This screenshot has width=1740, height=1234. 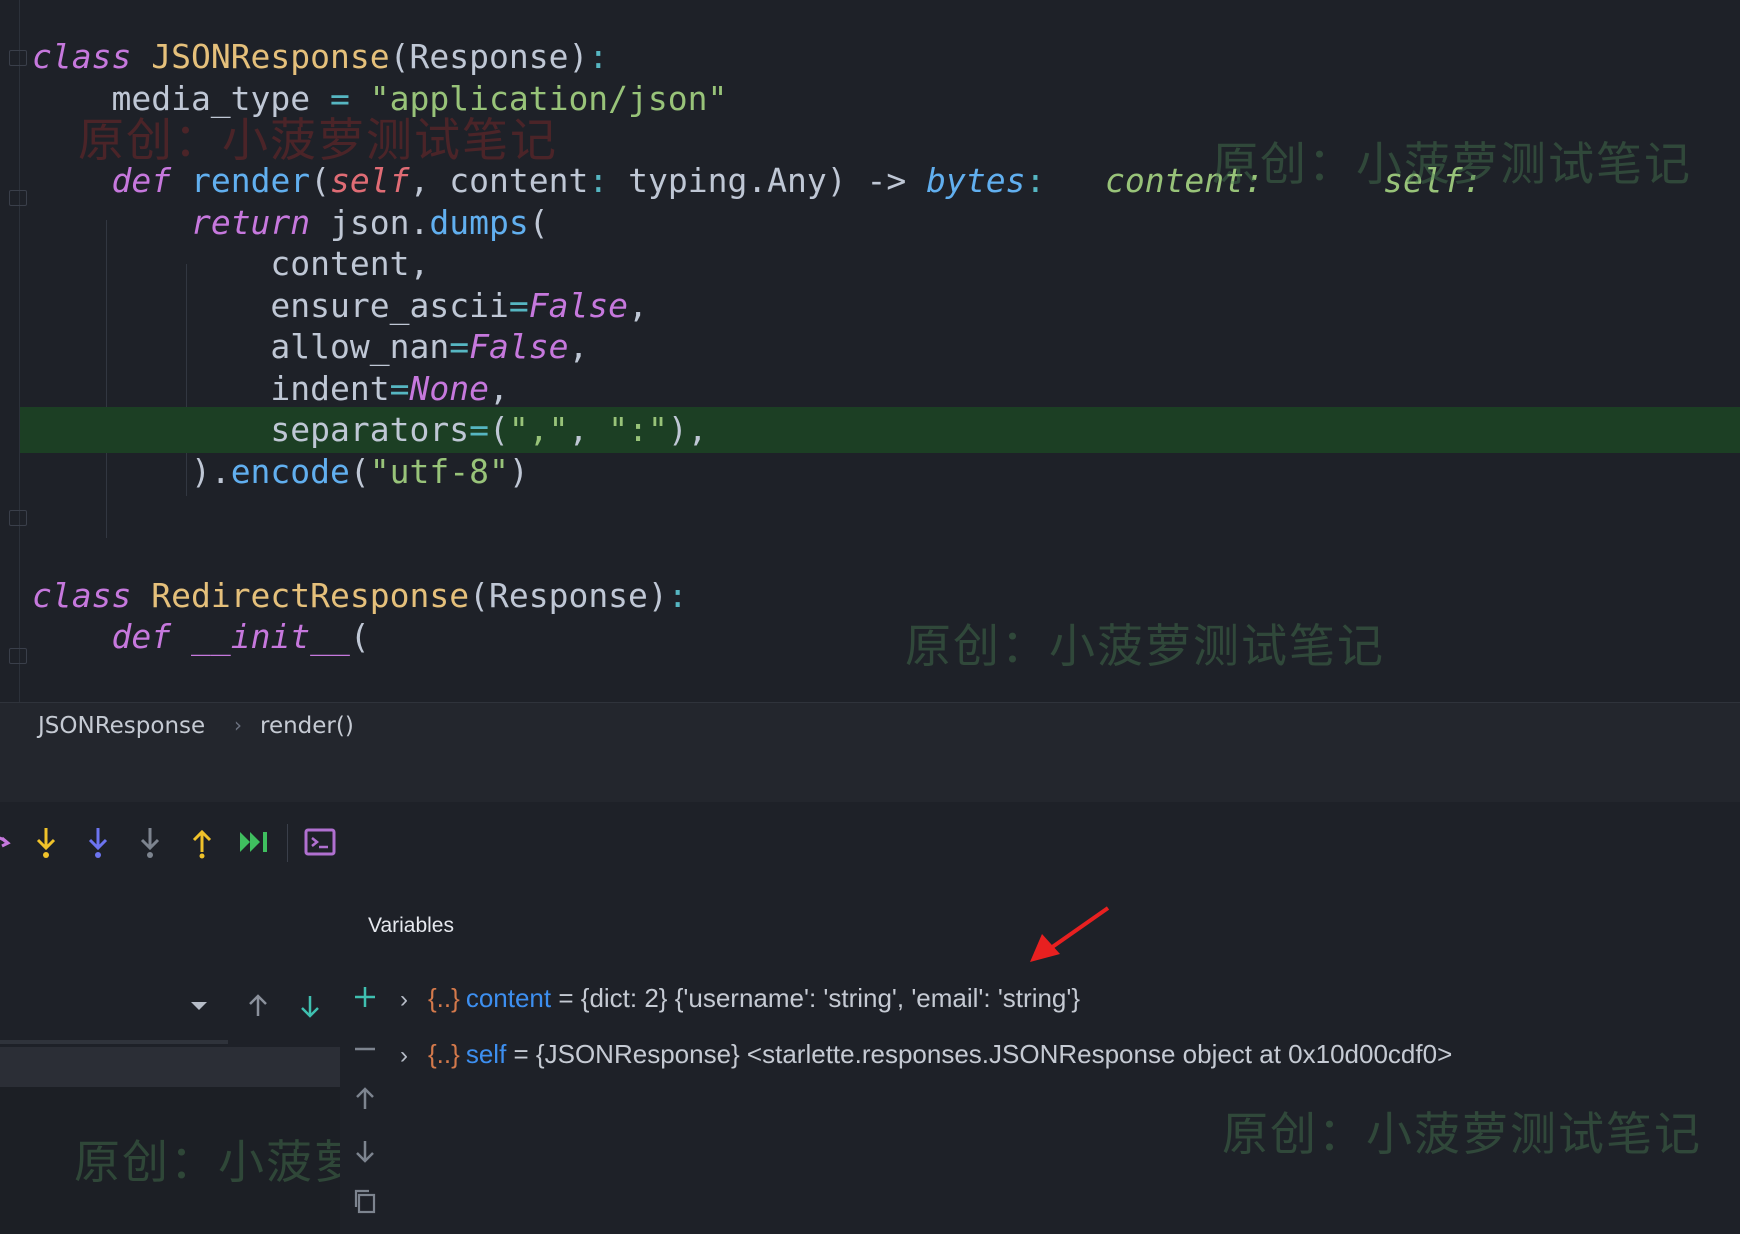 I want to click on code-line: allow_nan=False,, so click(x=870, y=347).